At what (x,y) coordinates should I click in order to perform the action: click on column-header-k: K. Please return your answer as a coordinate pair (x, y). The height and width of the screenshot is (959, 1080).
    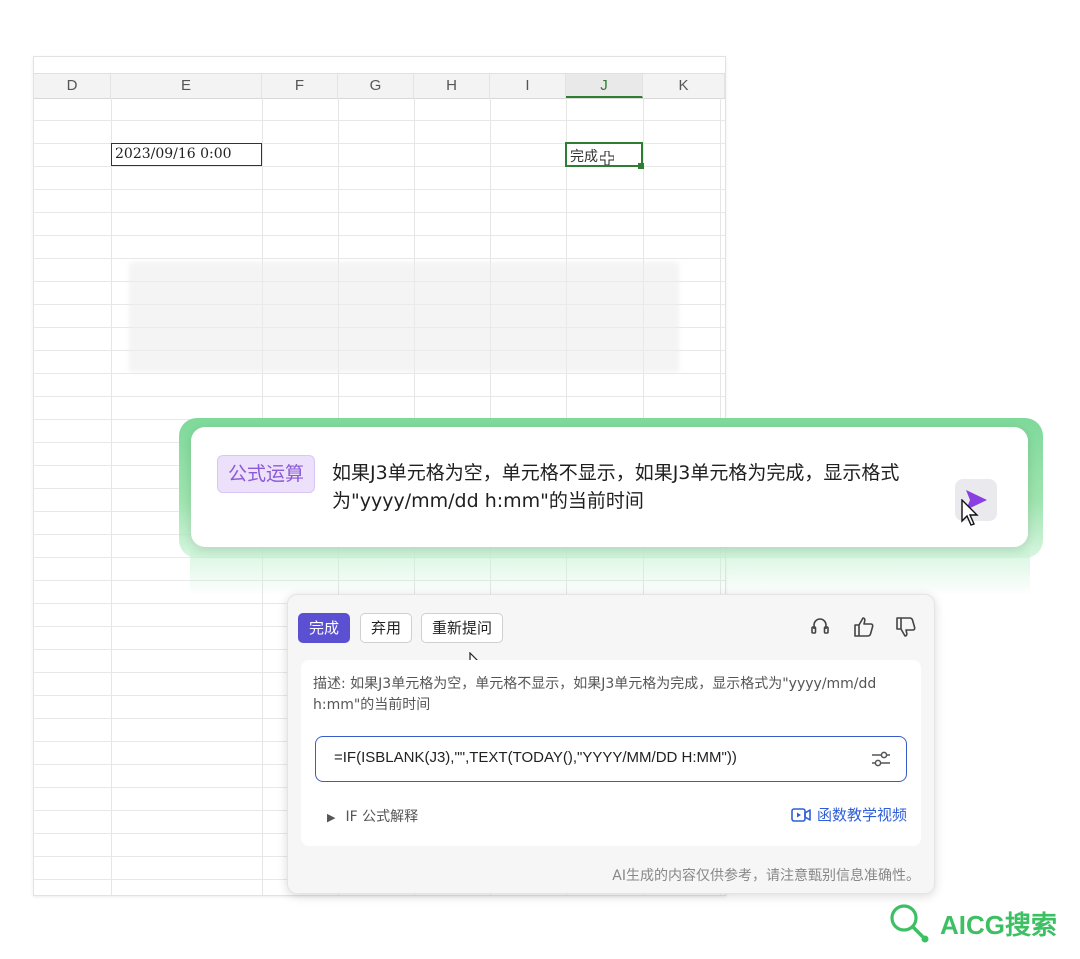
    Looking at the image, I should click on (684, 86).